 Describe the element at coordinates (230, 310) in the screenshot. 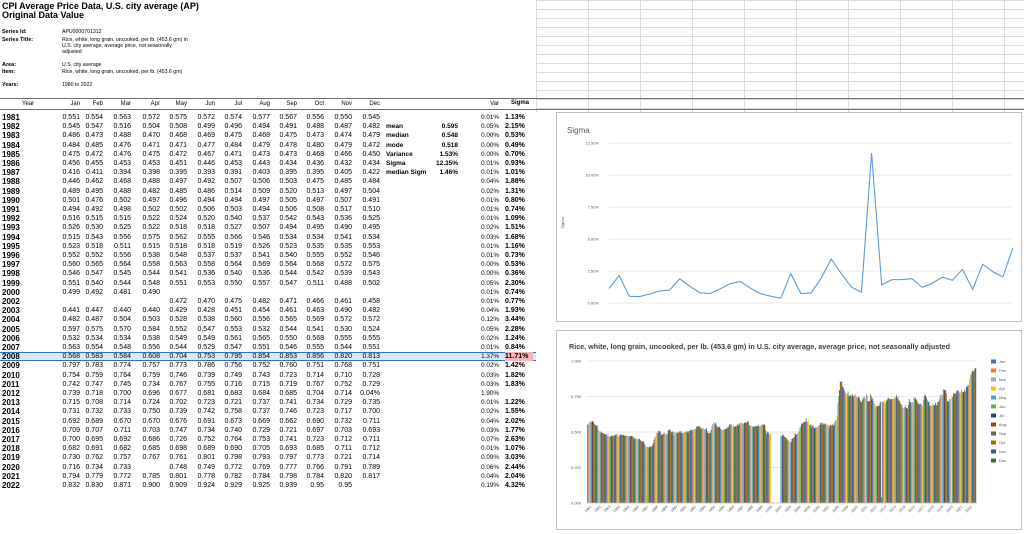

I see `price-cell: 0.451` at that location.